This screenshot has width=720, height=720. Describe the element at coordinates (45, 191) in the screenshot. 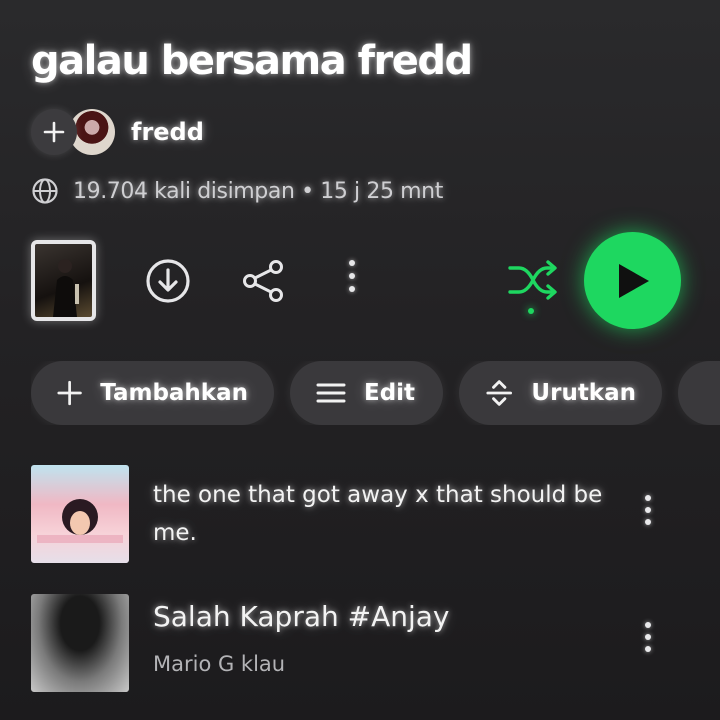

I see `globe-icon` at that location.